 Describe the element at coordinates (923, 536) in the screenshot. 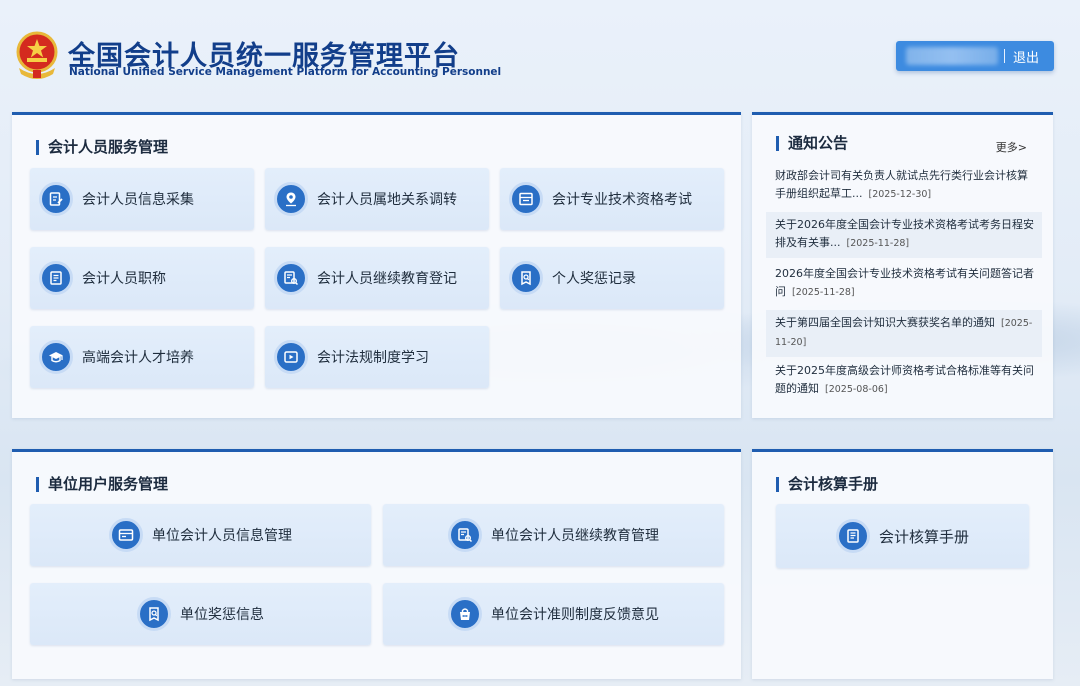

I see `card-label: 会计核算手册` at that location.